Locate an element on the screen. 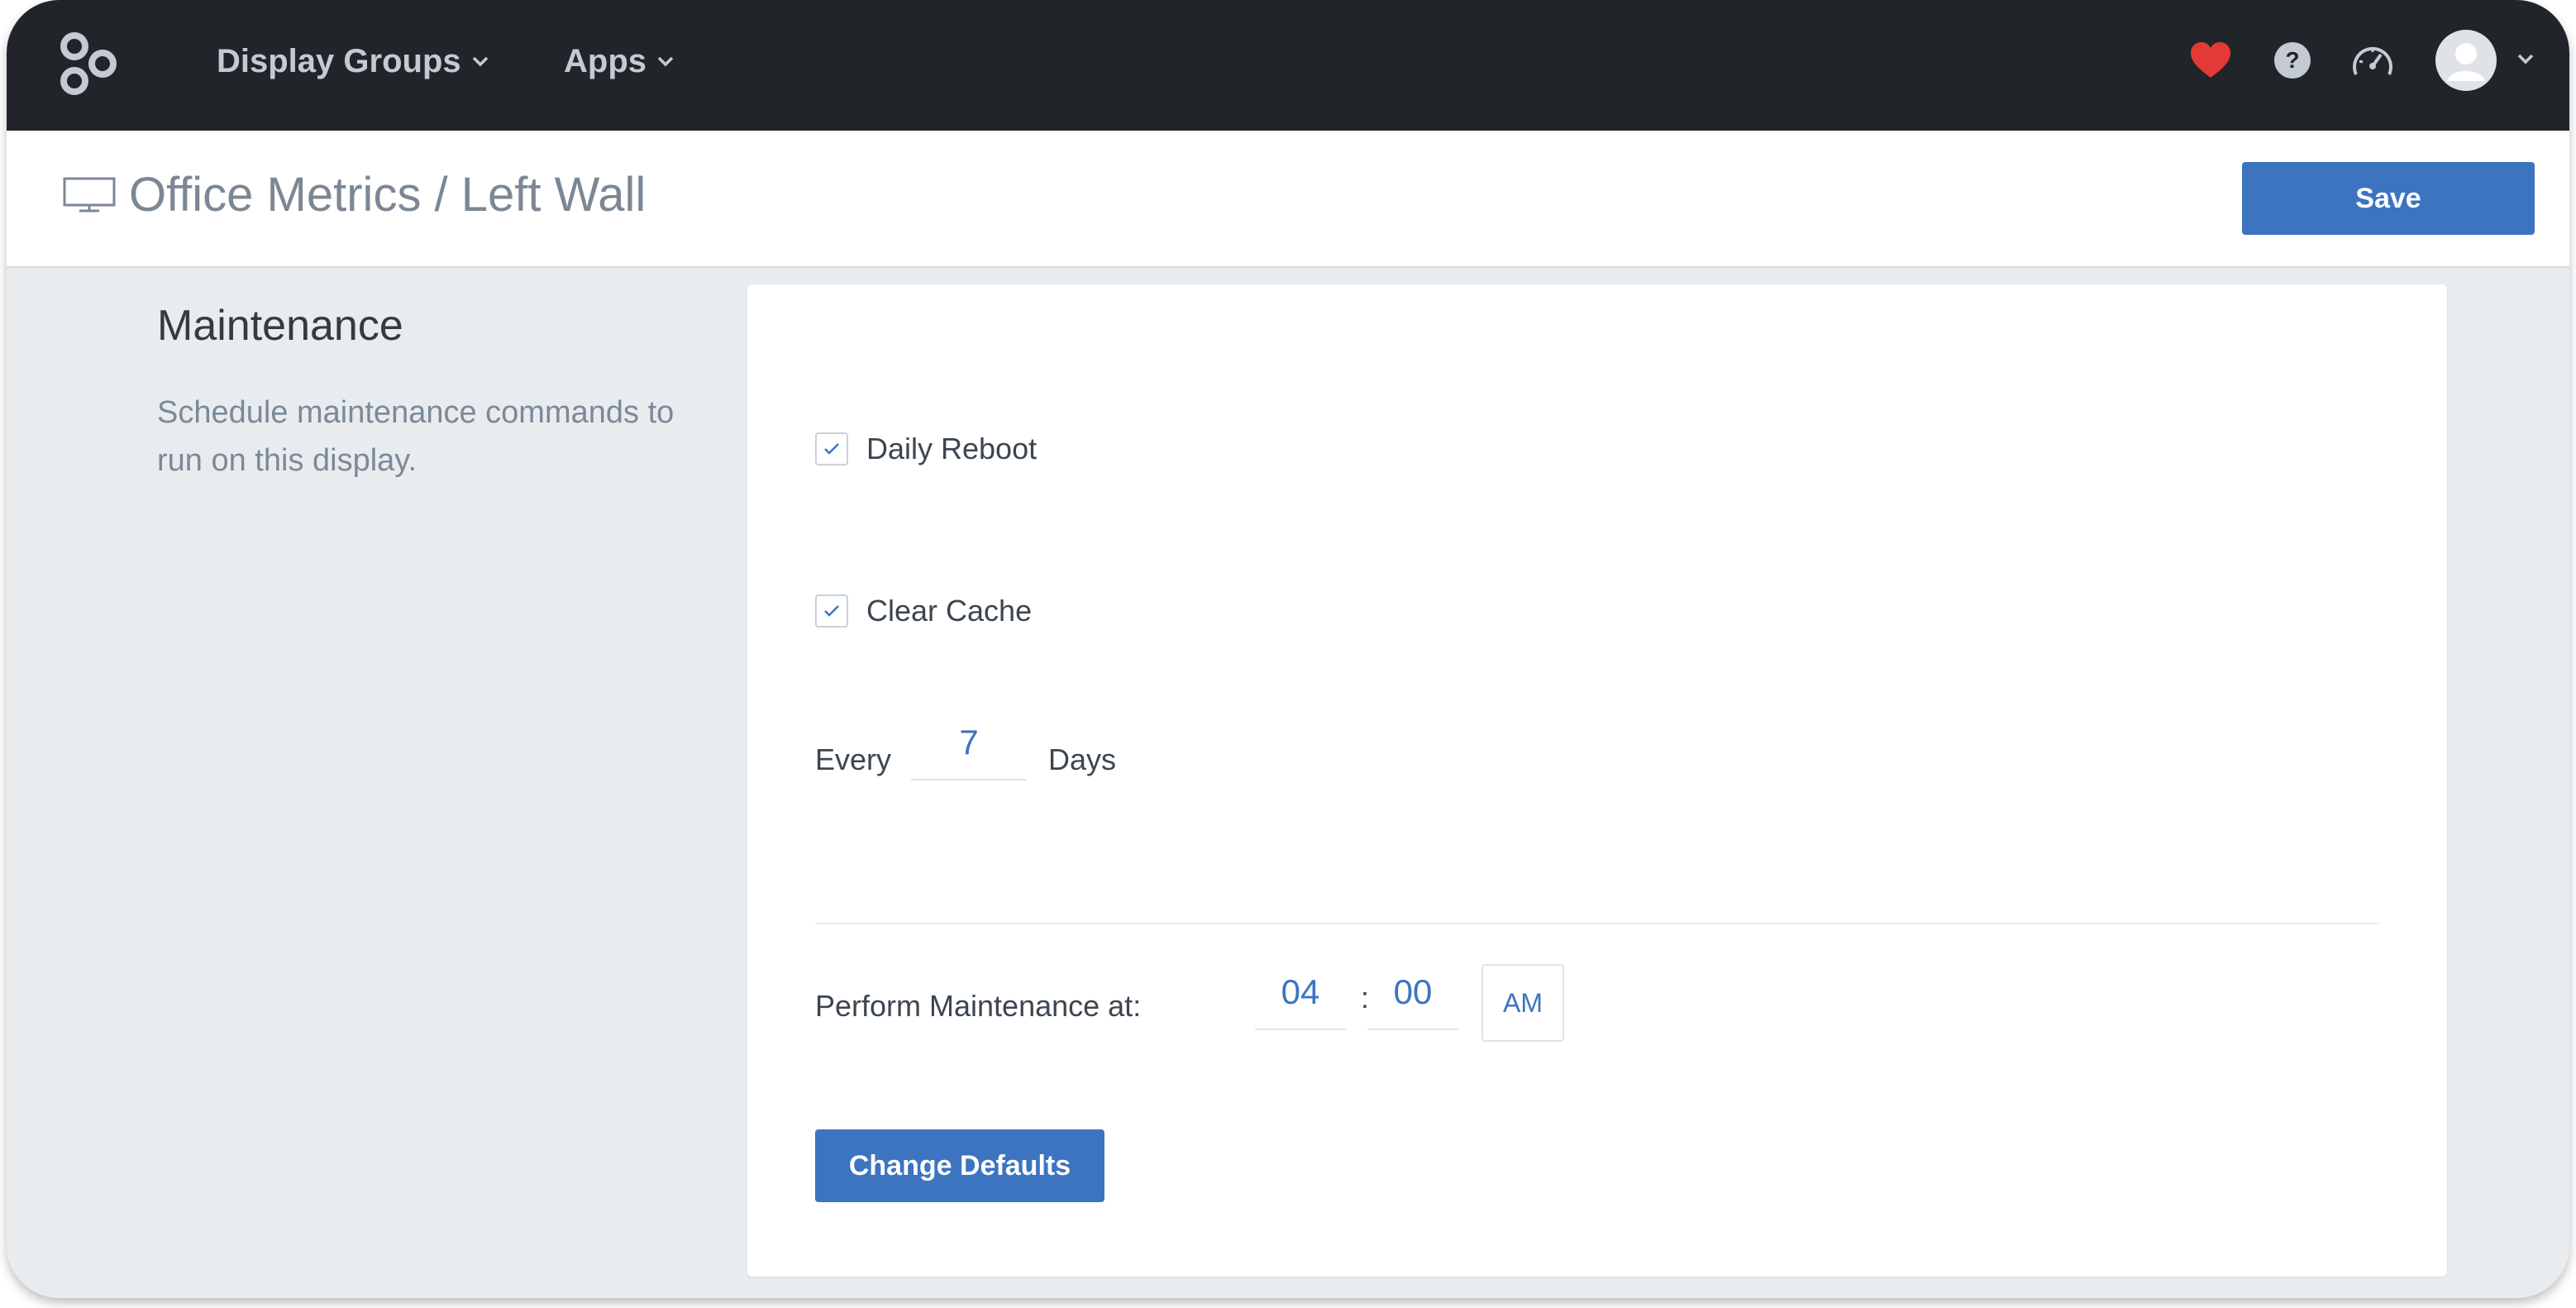  nav-apps: Apps is located at coordinates (619, 61).